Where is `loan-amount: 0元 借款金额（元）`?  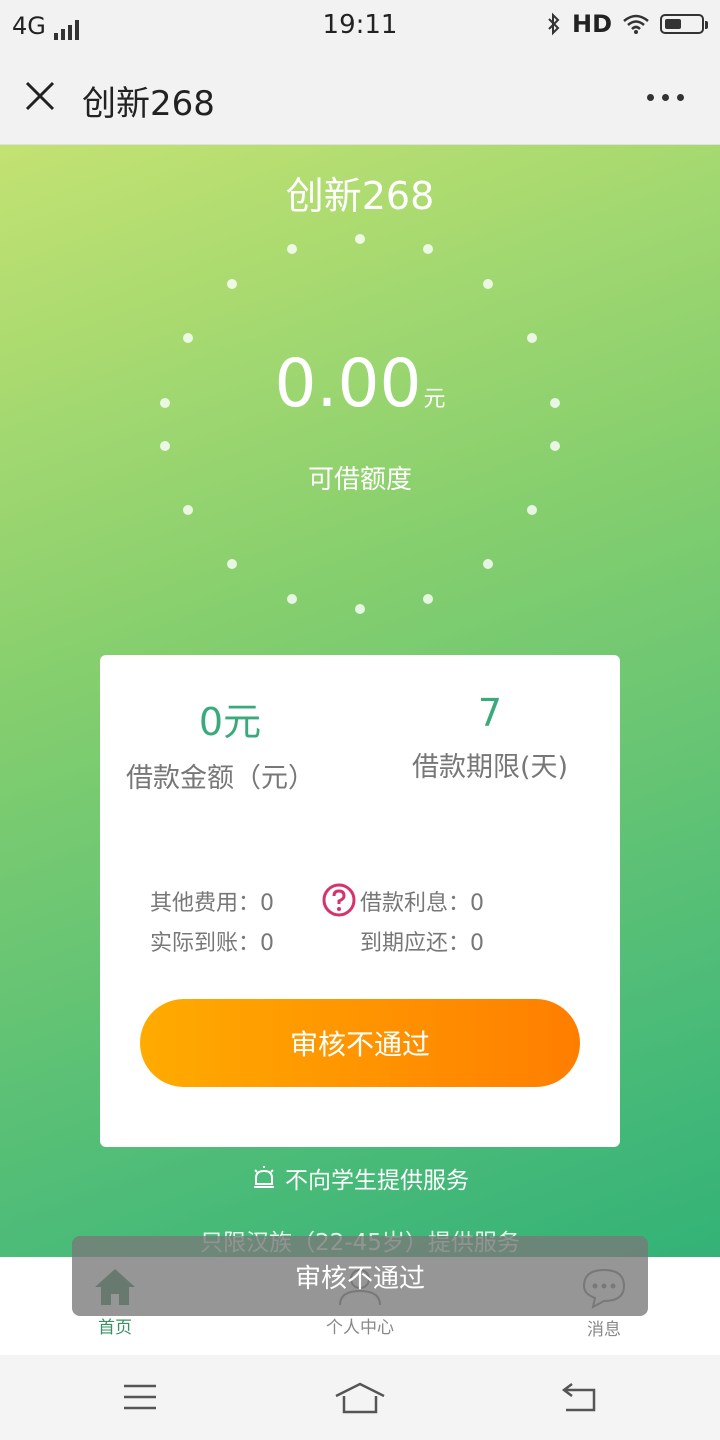 loan-amount: 0元 借款金额（元） is located at coordinates (230, 743).